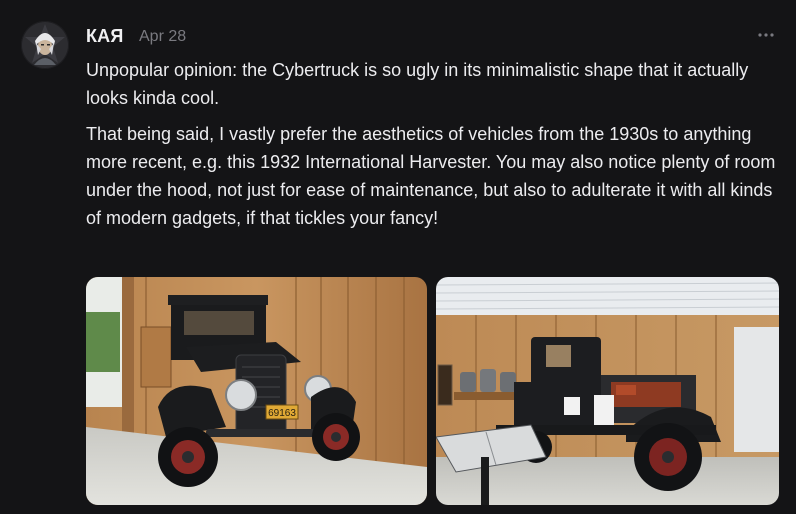 Image resolution: width=796 pixels, height=514 pixels. I want to click on more-options-button, so click(766, 34).